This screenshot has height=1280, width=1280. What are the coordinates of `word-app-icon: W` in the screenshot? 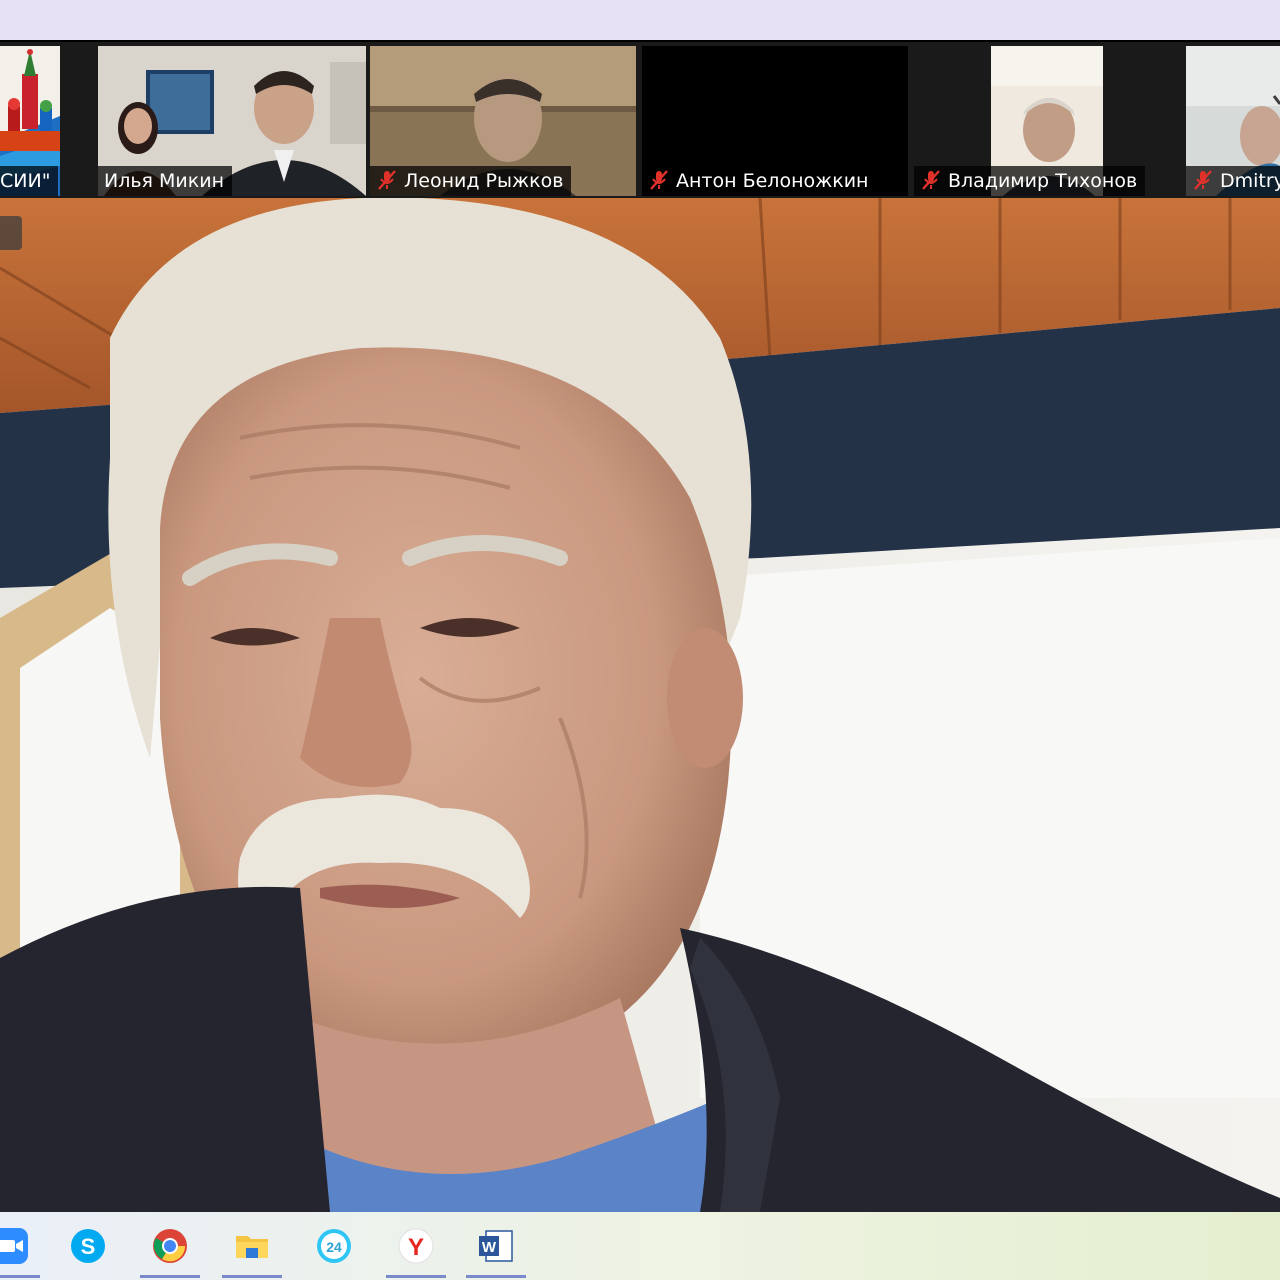 It's located at (496, 1246).